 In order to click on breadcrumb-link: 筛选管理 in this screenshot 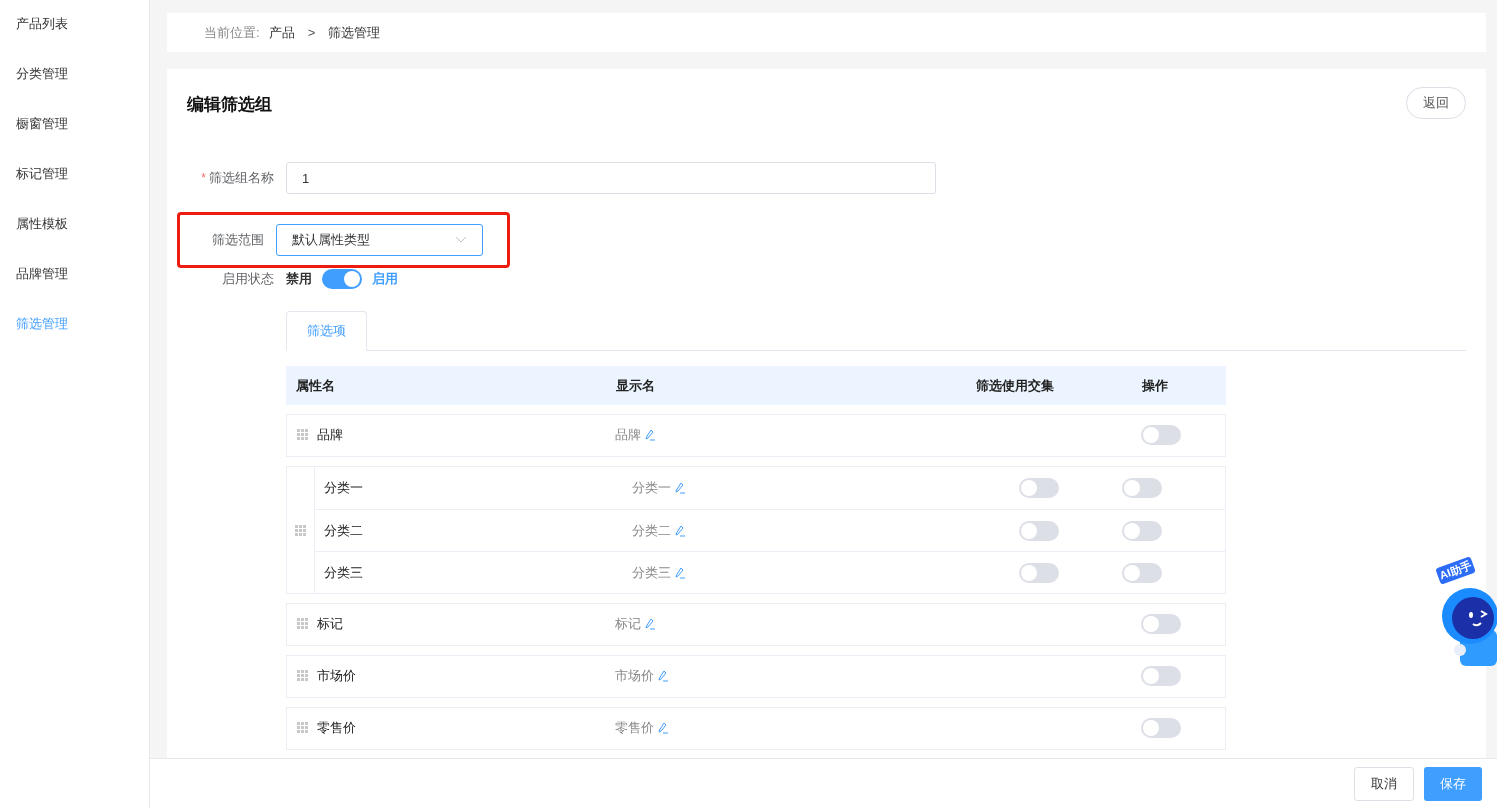, I will do `click(354, 32)`.